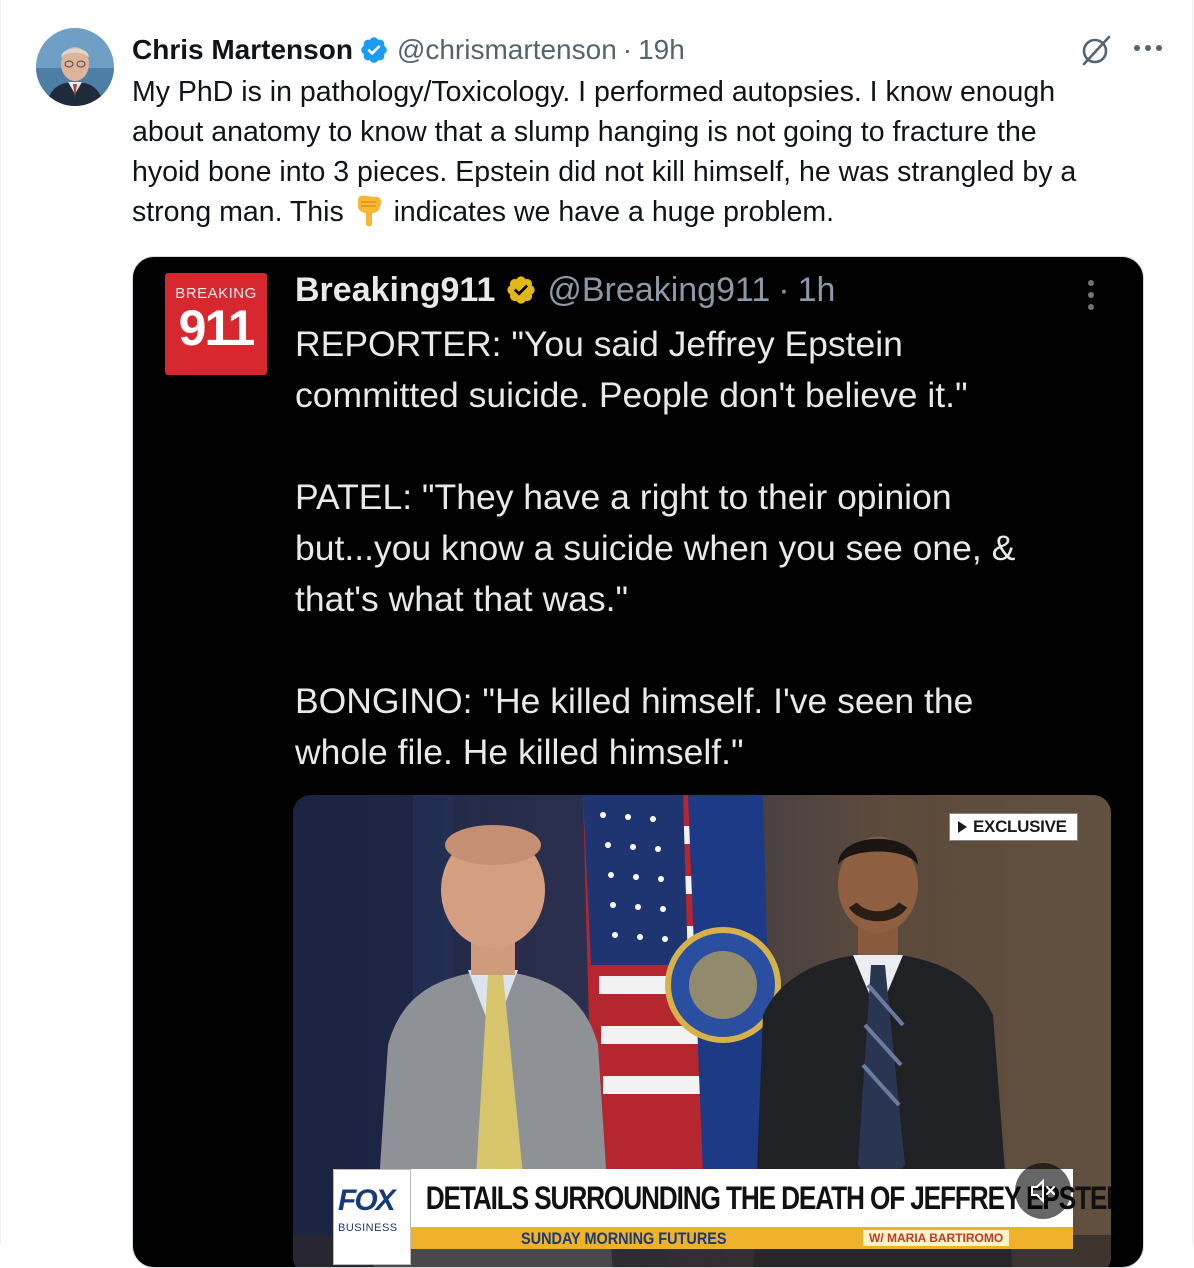 Image resolution: width=1194 pixels, height=1268 pixels. Describe the element at coordinates (1091, 295) in the screenshot. I see `embedded-more-icon` at that location.